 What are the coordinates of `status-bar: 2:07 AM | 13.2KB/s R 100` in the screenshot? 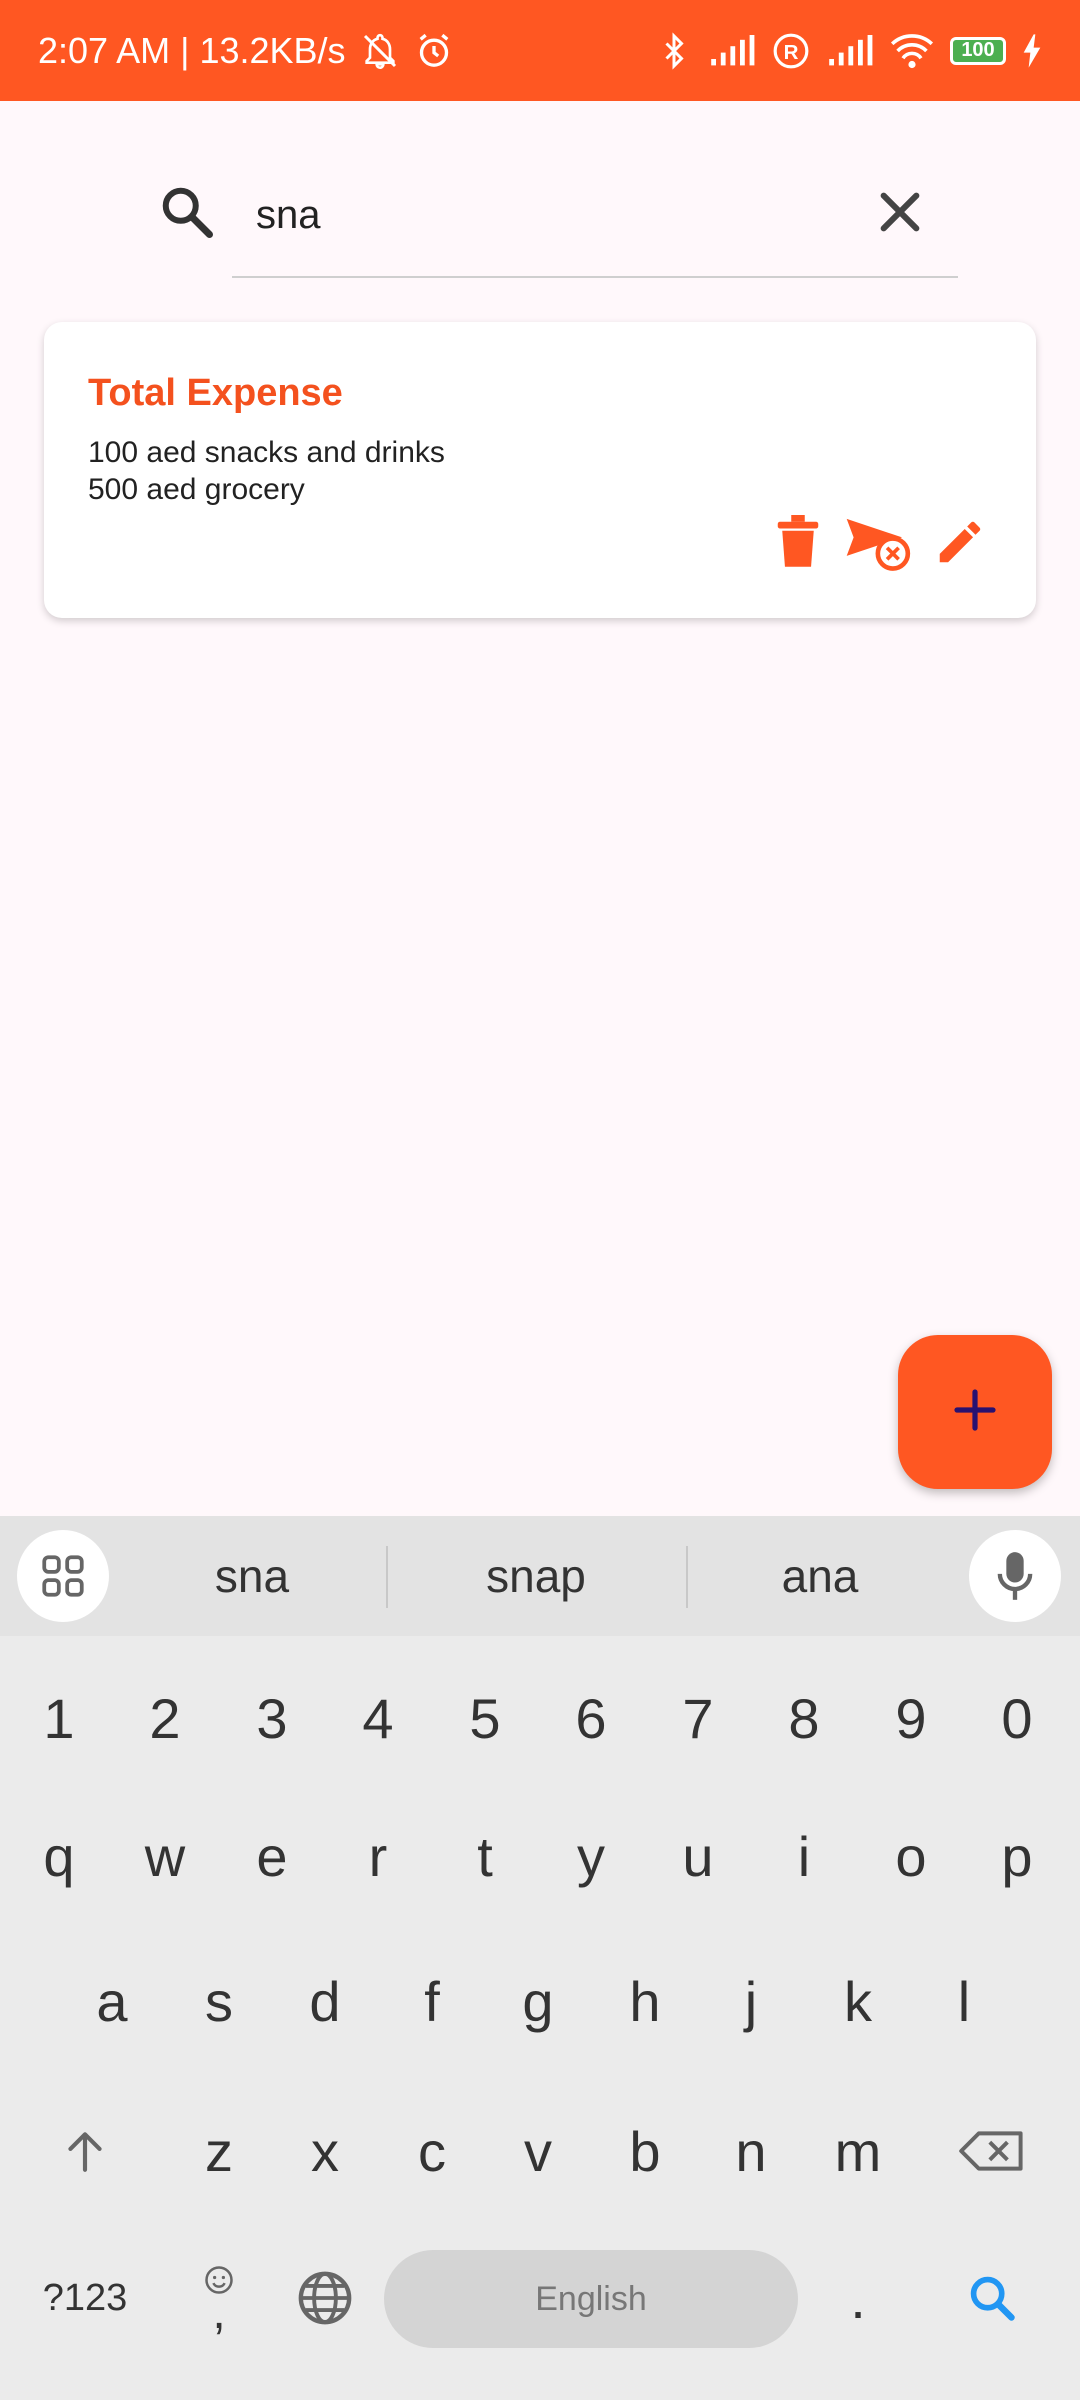 It's located at (540, 50).